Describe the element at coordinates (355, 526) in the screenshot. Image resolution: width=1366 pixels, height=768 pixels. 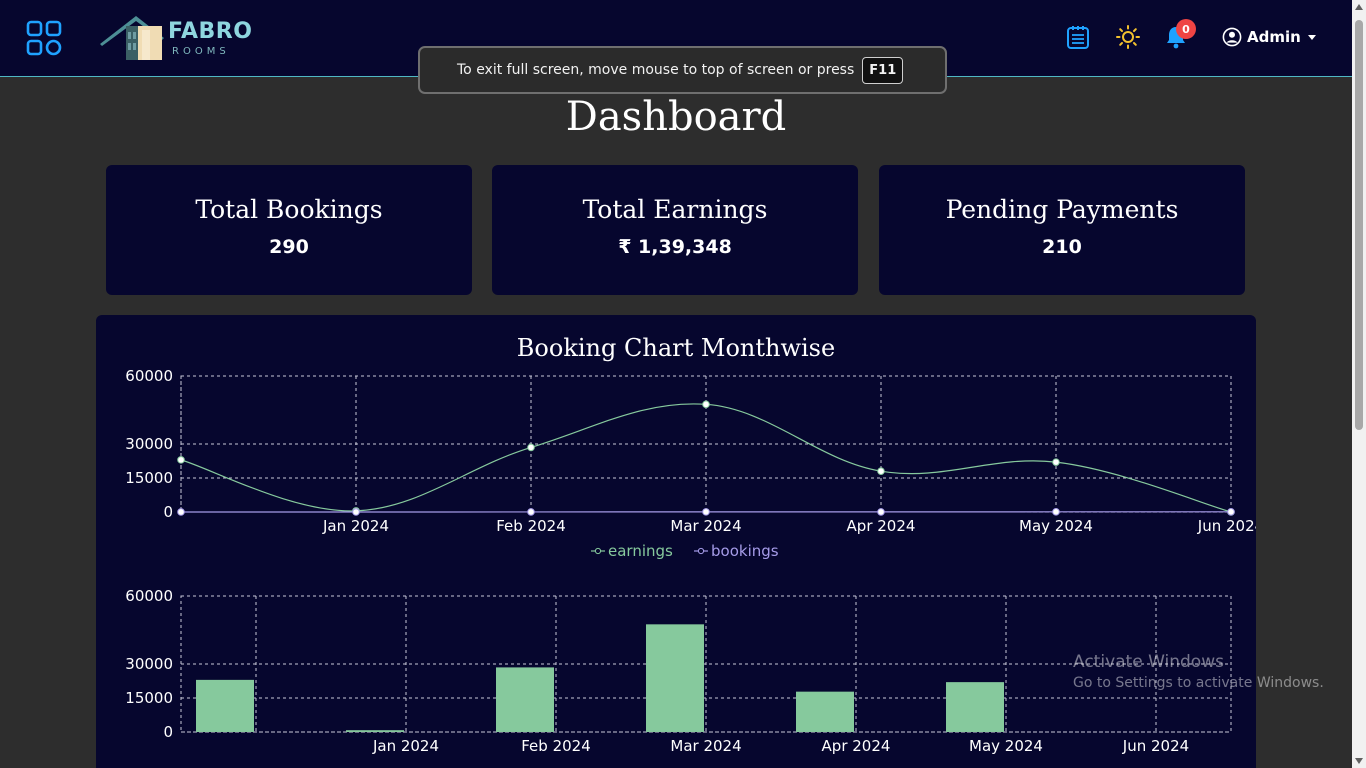
I see `line-chart-xtick-label: Jan 2024` at that location.